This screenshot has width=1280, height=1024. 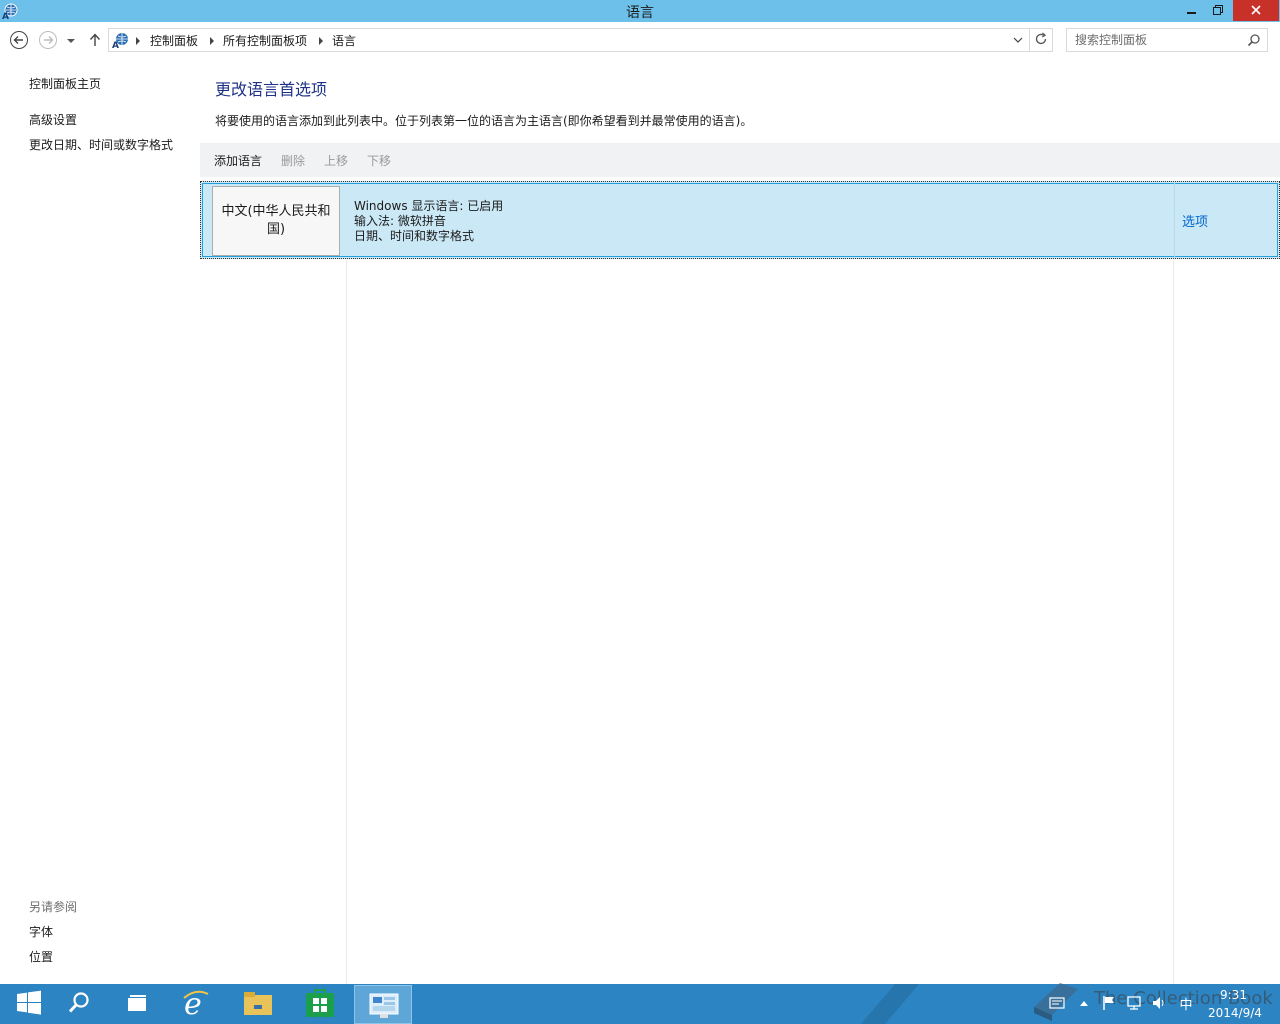 I want to click on chevron-down-icon, so click(x=71, y=41).